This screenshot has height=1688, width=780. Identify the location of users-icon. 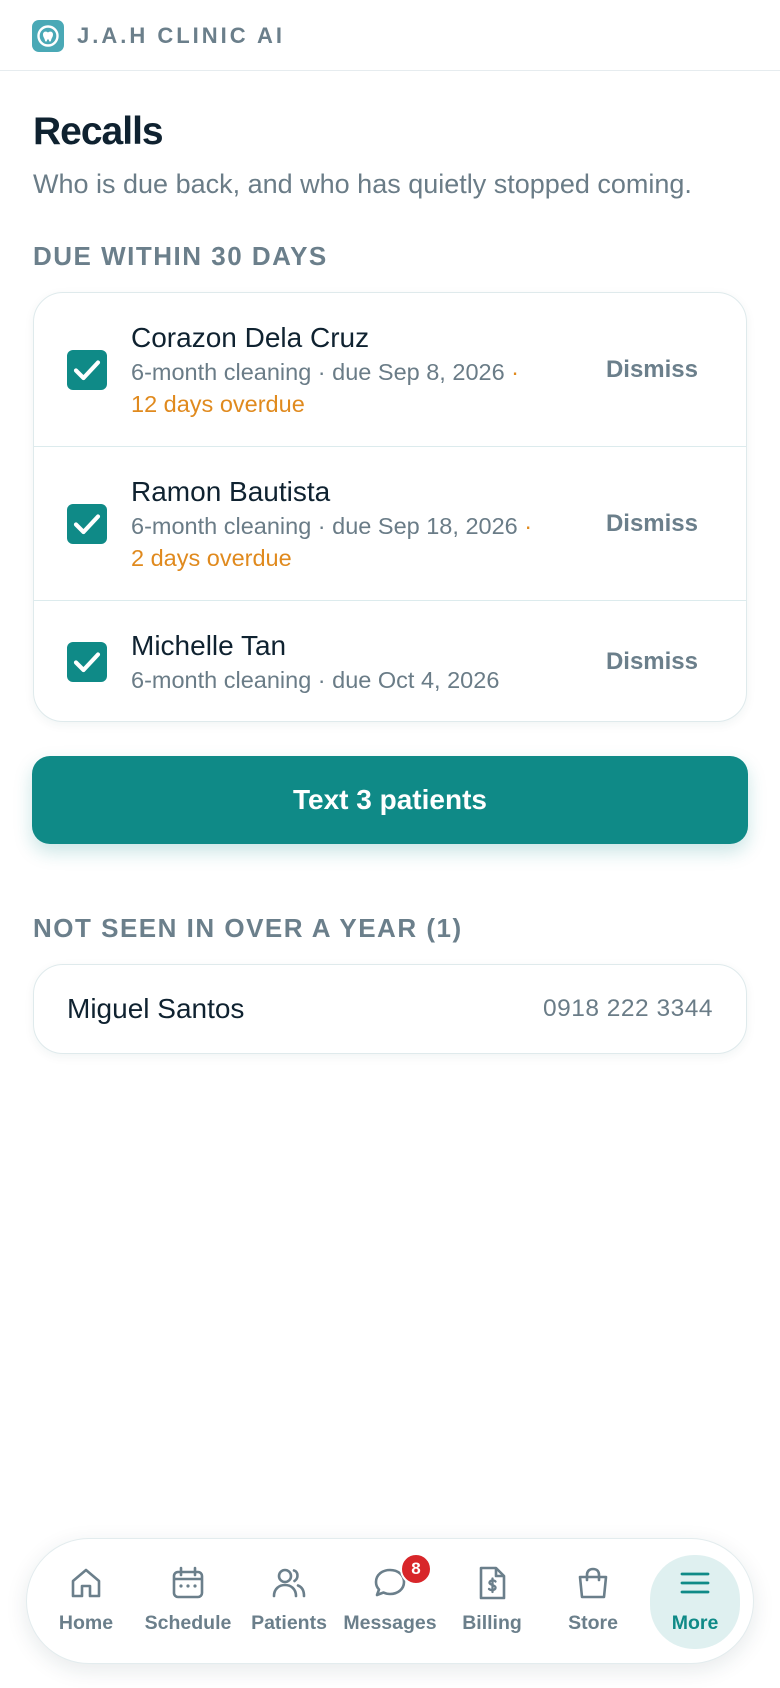
(289, 1583).